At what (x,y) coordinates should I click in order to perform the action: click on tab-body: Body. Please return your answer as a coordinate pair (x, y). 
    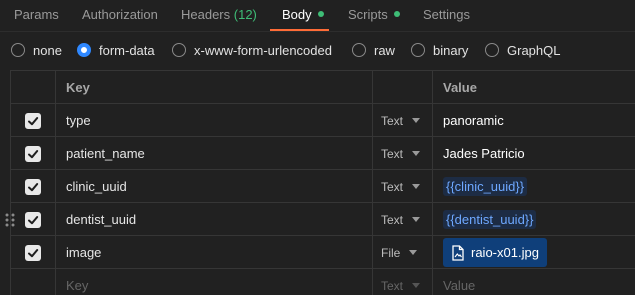
    Looking at the image, I should click on (303, 14).